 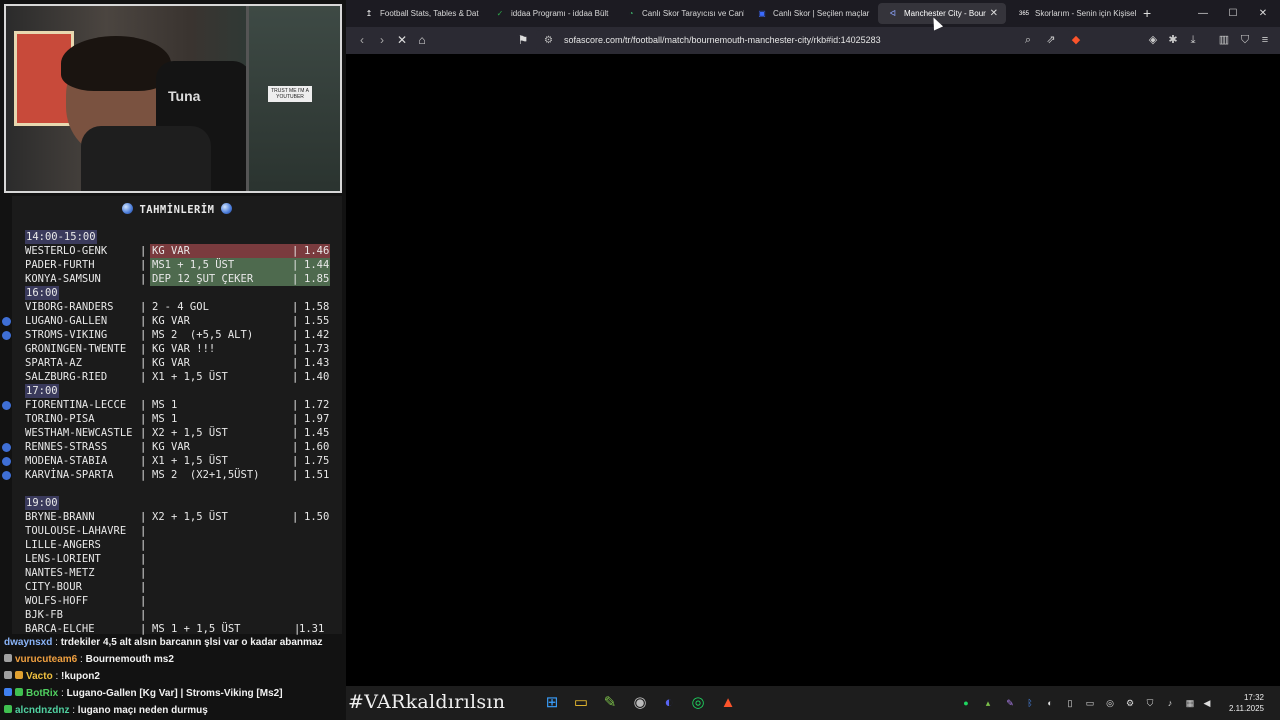 What do you see at coordinates (53, 363) in the screenshot?
I see `match-name: SPARTA-AZ` at bounding box center [53, 363].